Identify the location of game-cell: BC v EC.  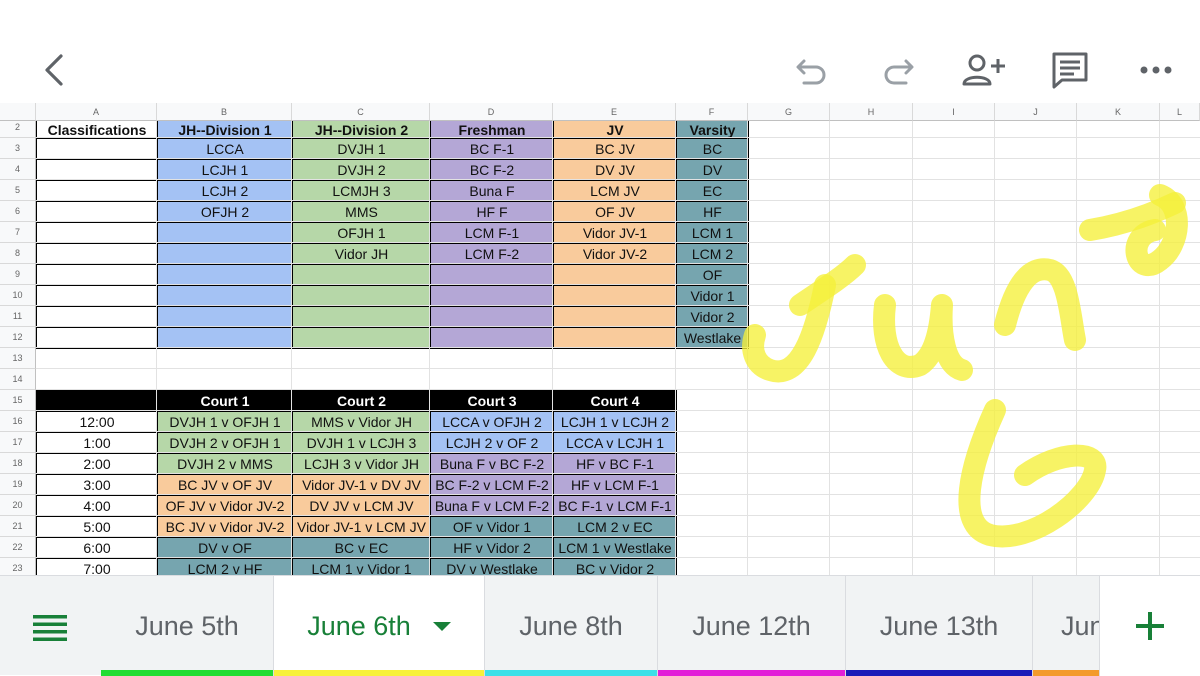
(361, 548).